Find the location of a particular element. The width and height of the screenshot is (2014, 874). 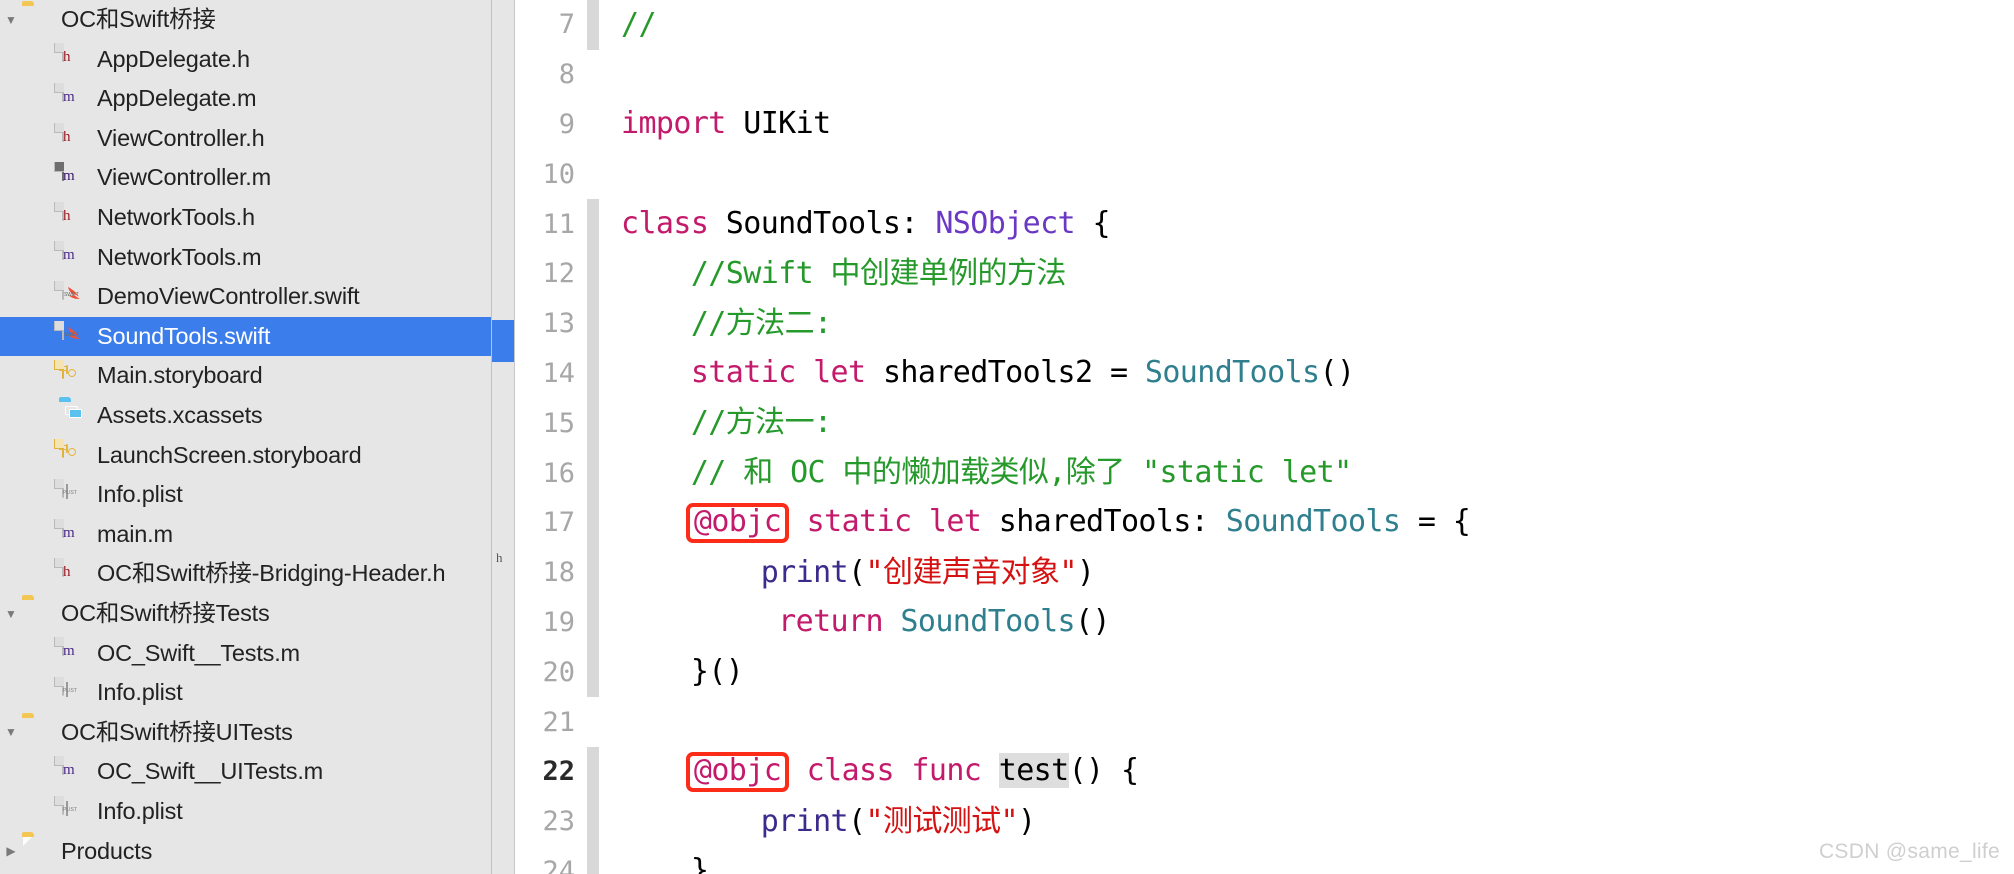

code-line-text: print("创建声音对象") is located at coordinates (1306, 572).